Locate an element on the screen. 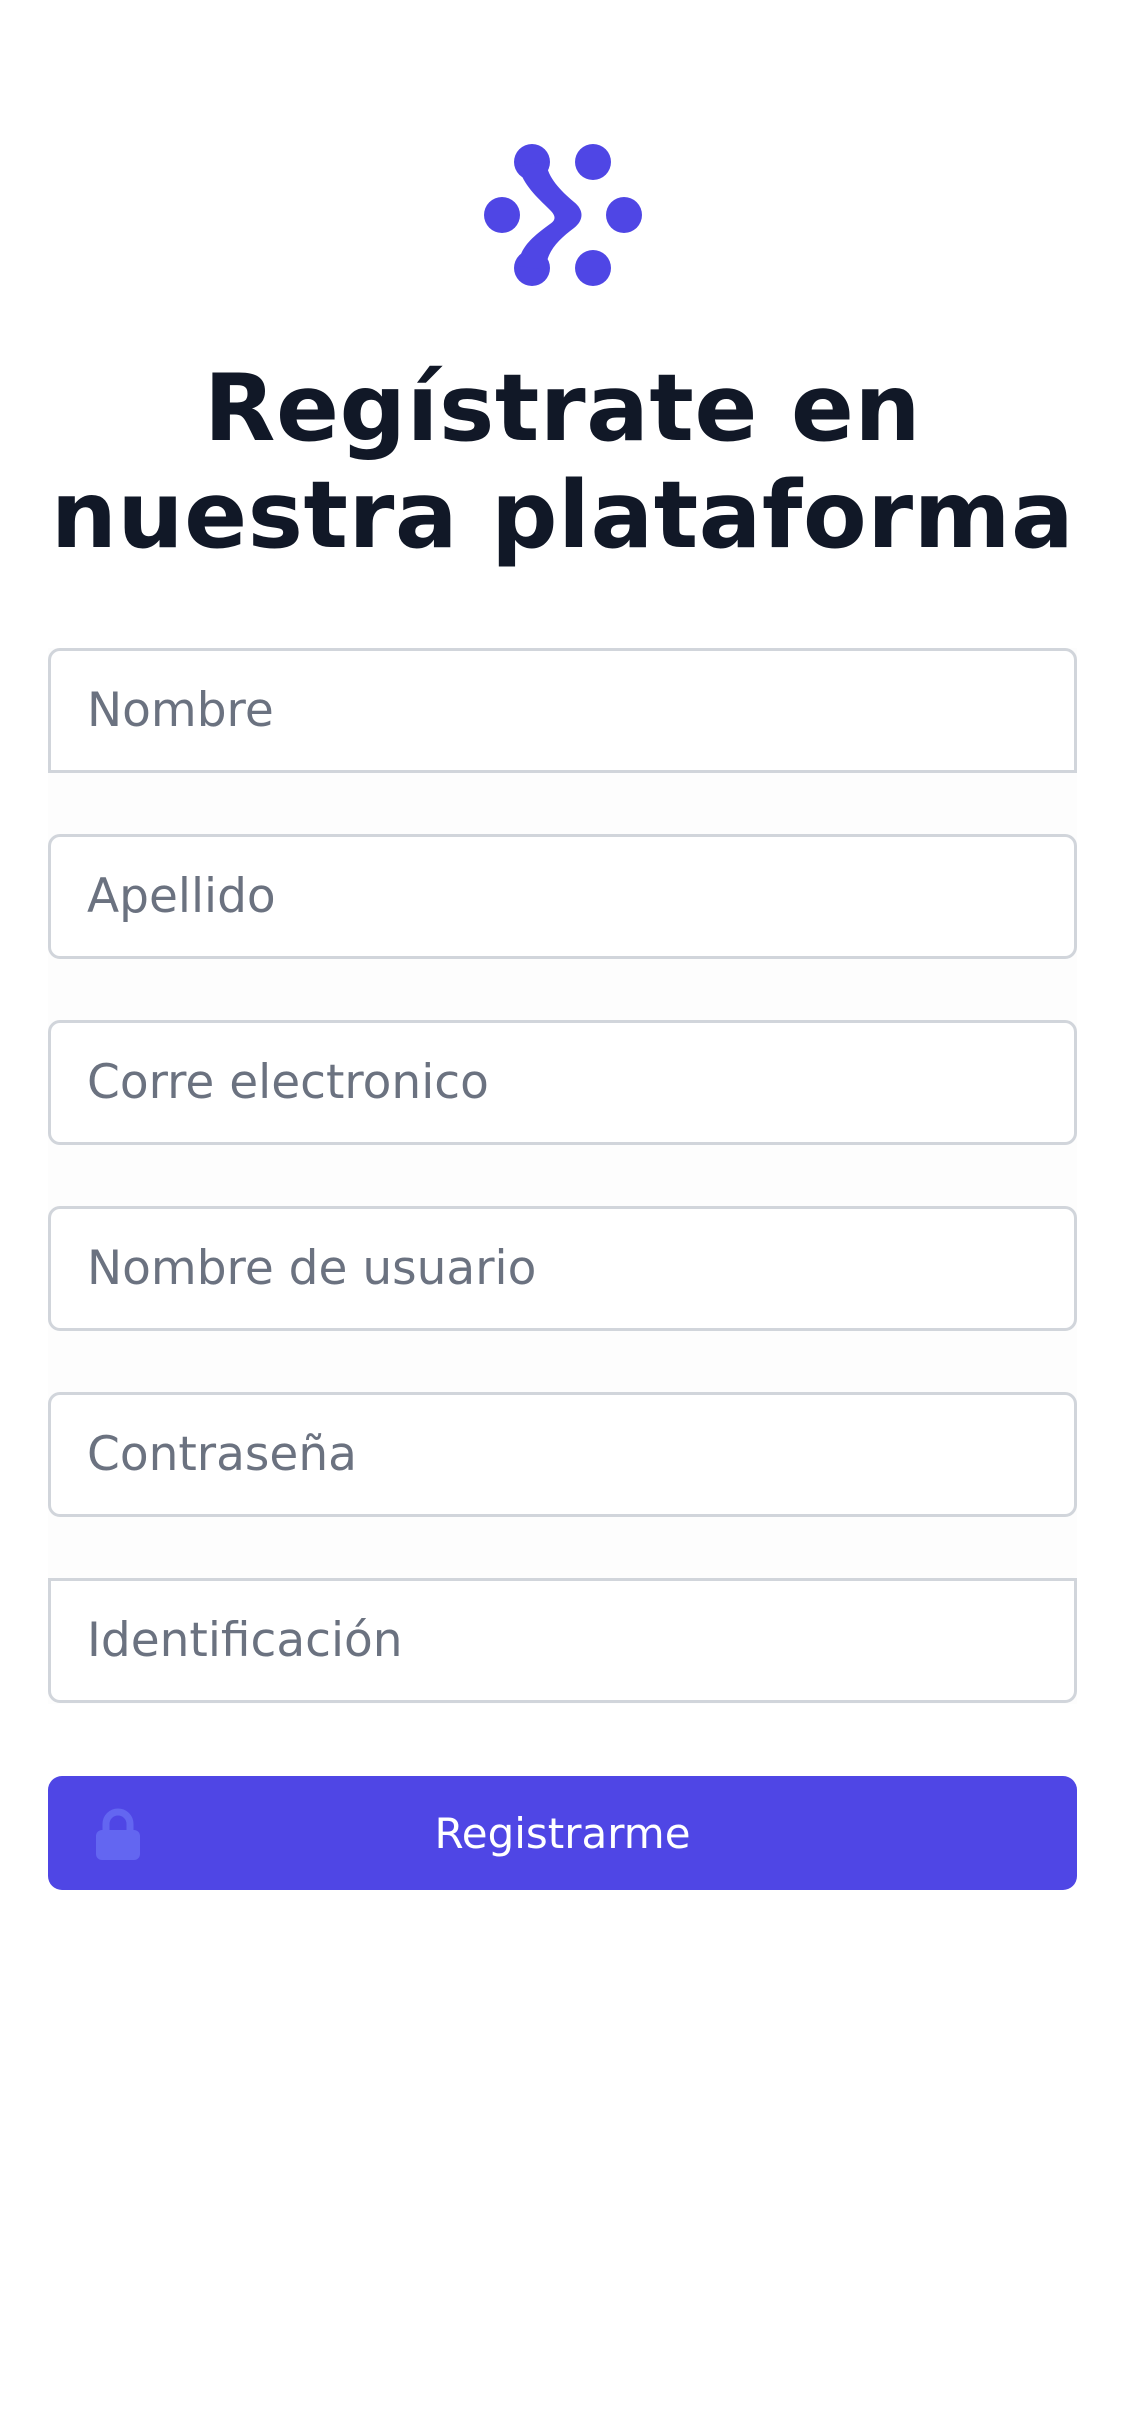 The image size is (1125, 2436). password-field is located at coordinates (562, 1454).